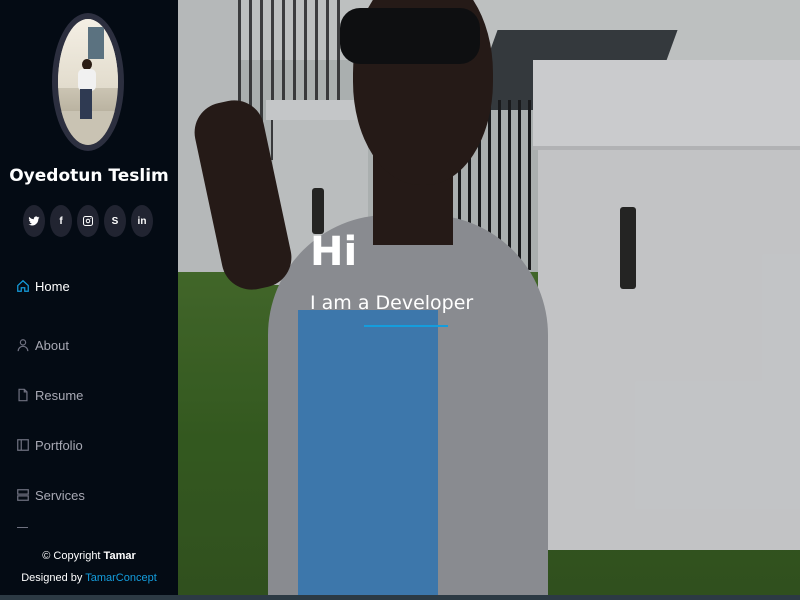 This screenshot has height=600, width=800. I want to click on instagram-link, so click(88, 221).